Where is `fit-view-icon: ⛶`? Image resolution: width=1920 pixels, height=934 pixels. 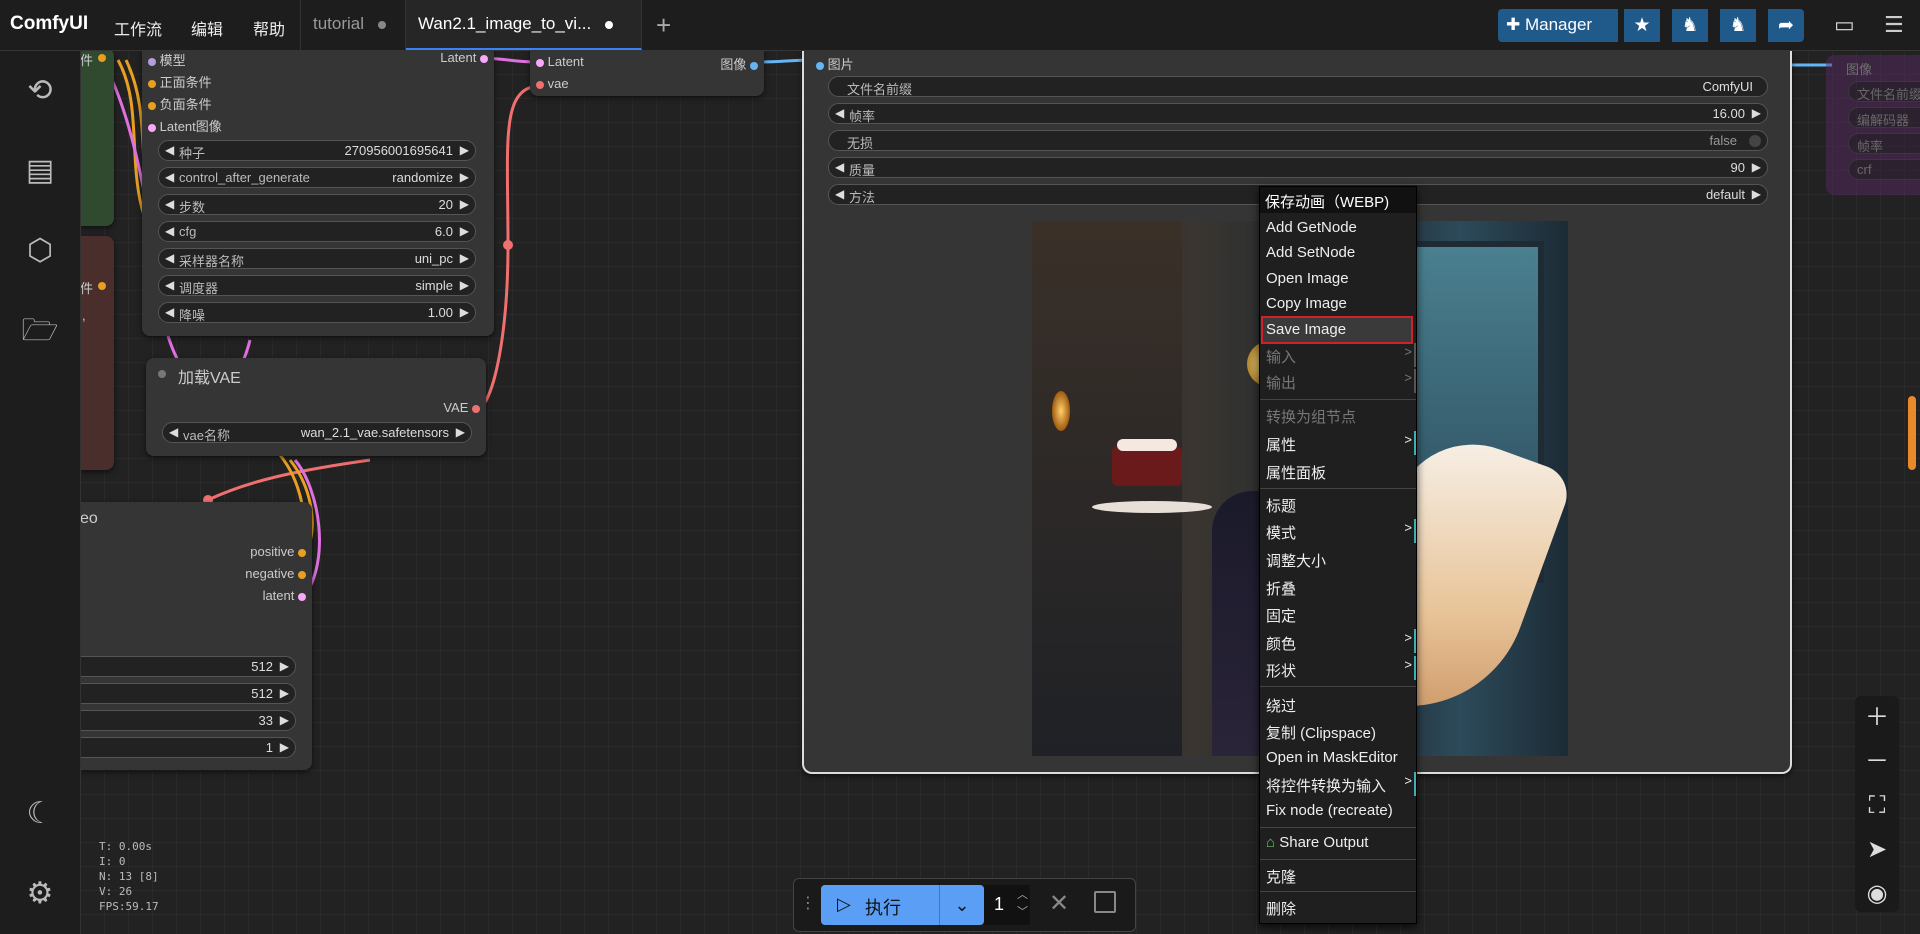
fit-view-icon: ⛶ is located at coordinates (1877, 806).